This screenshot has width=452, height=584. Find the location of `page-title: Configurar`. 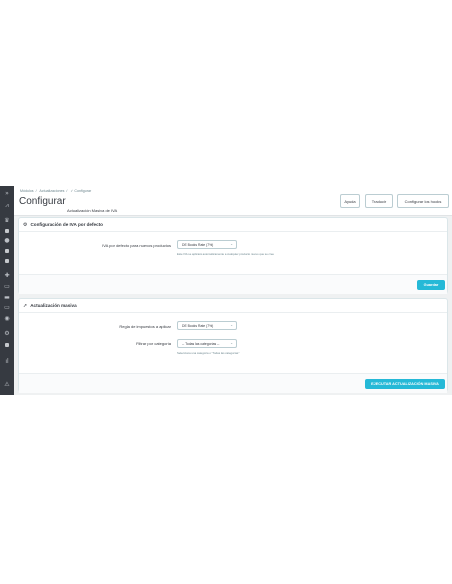

page-title: Configurar is located at coordinates (42, 201).